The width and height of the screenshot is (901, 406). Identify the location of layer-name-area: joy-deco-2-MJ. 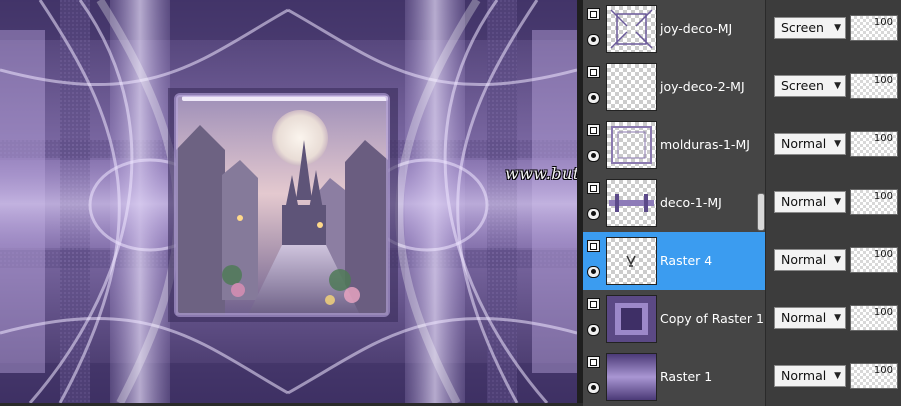
(674, 87).